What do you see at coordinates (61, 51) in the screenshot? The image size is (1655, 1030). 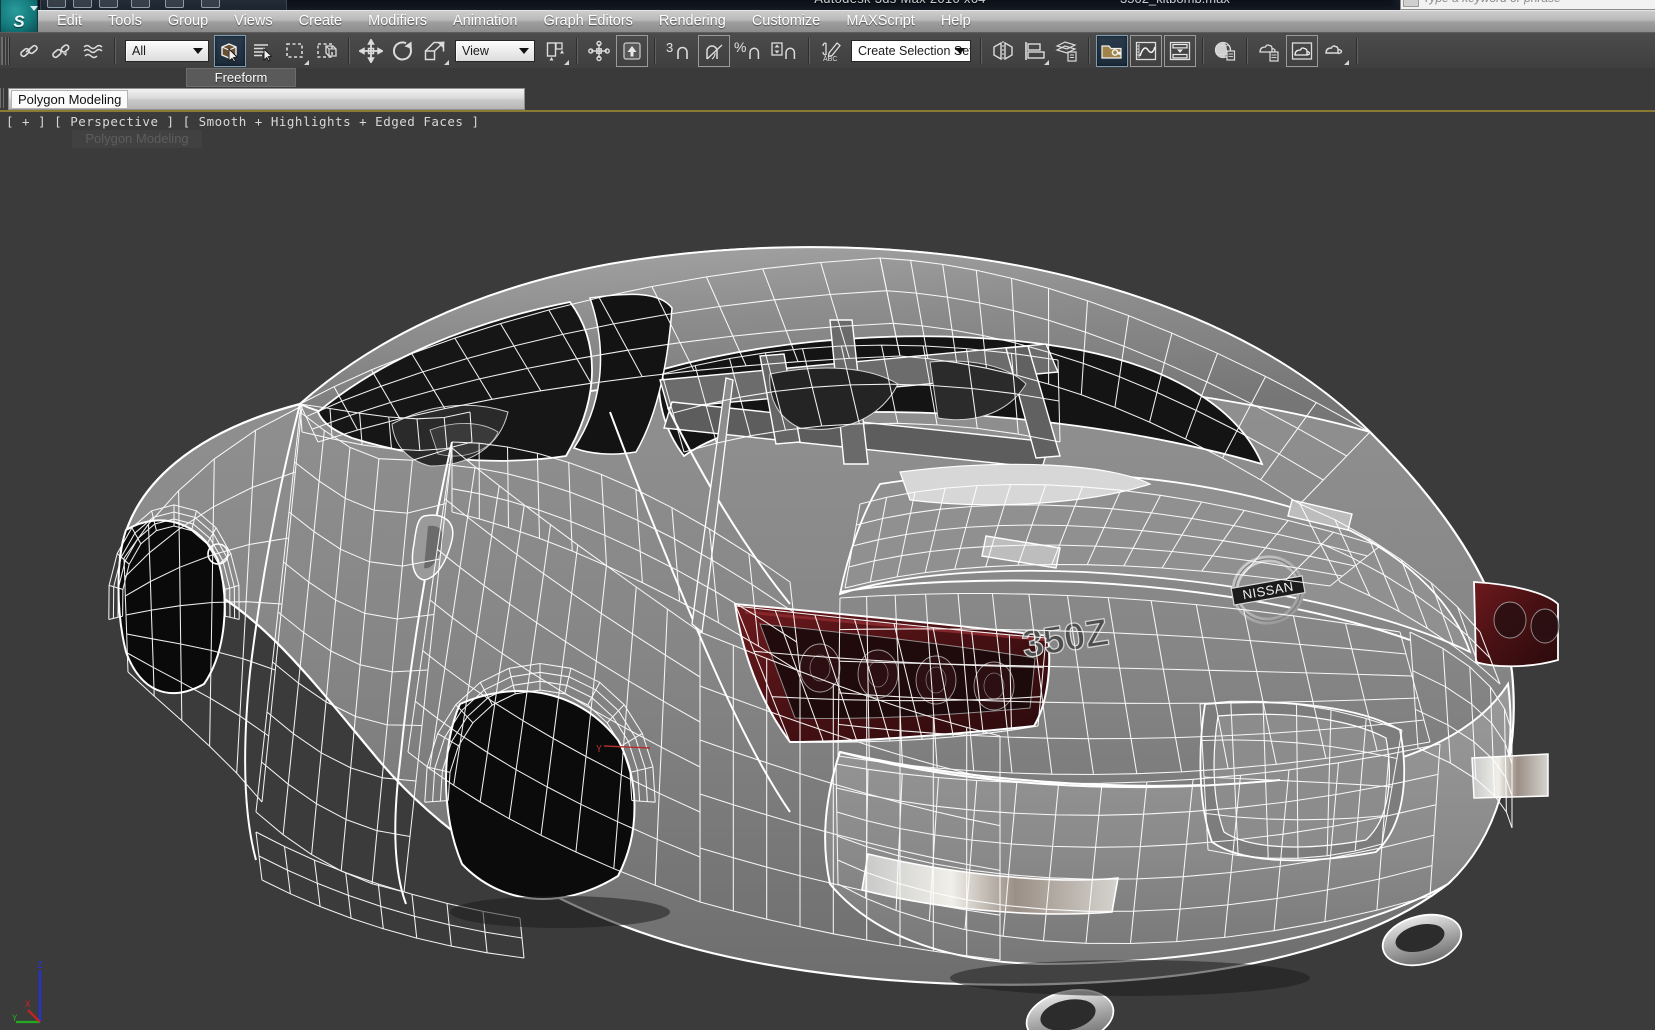 I see `unlink-selection-button` at bounding box center [61, 51].